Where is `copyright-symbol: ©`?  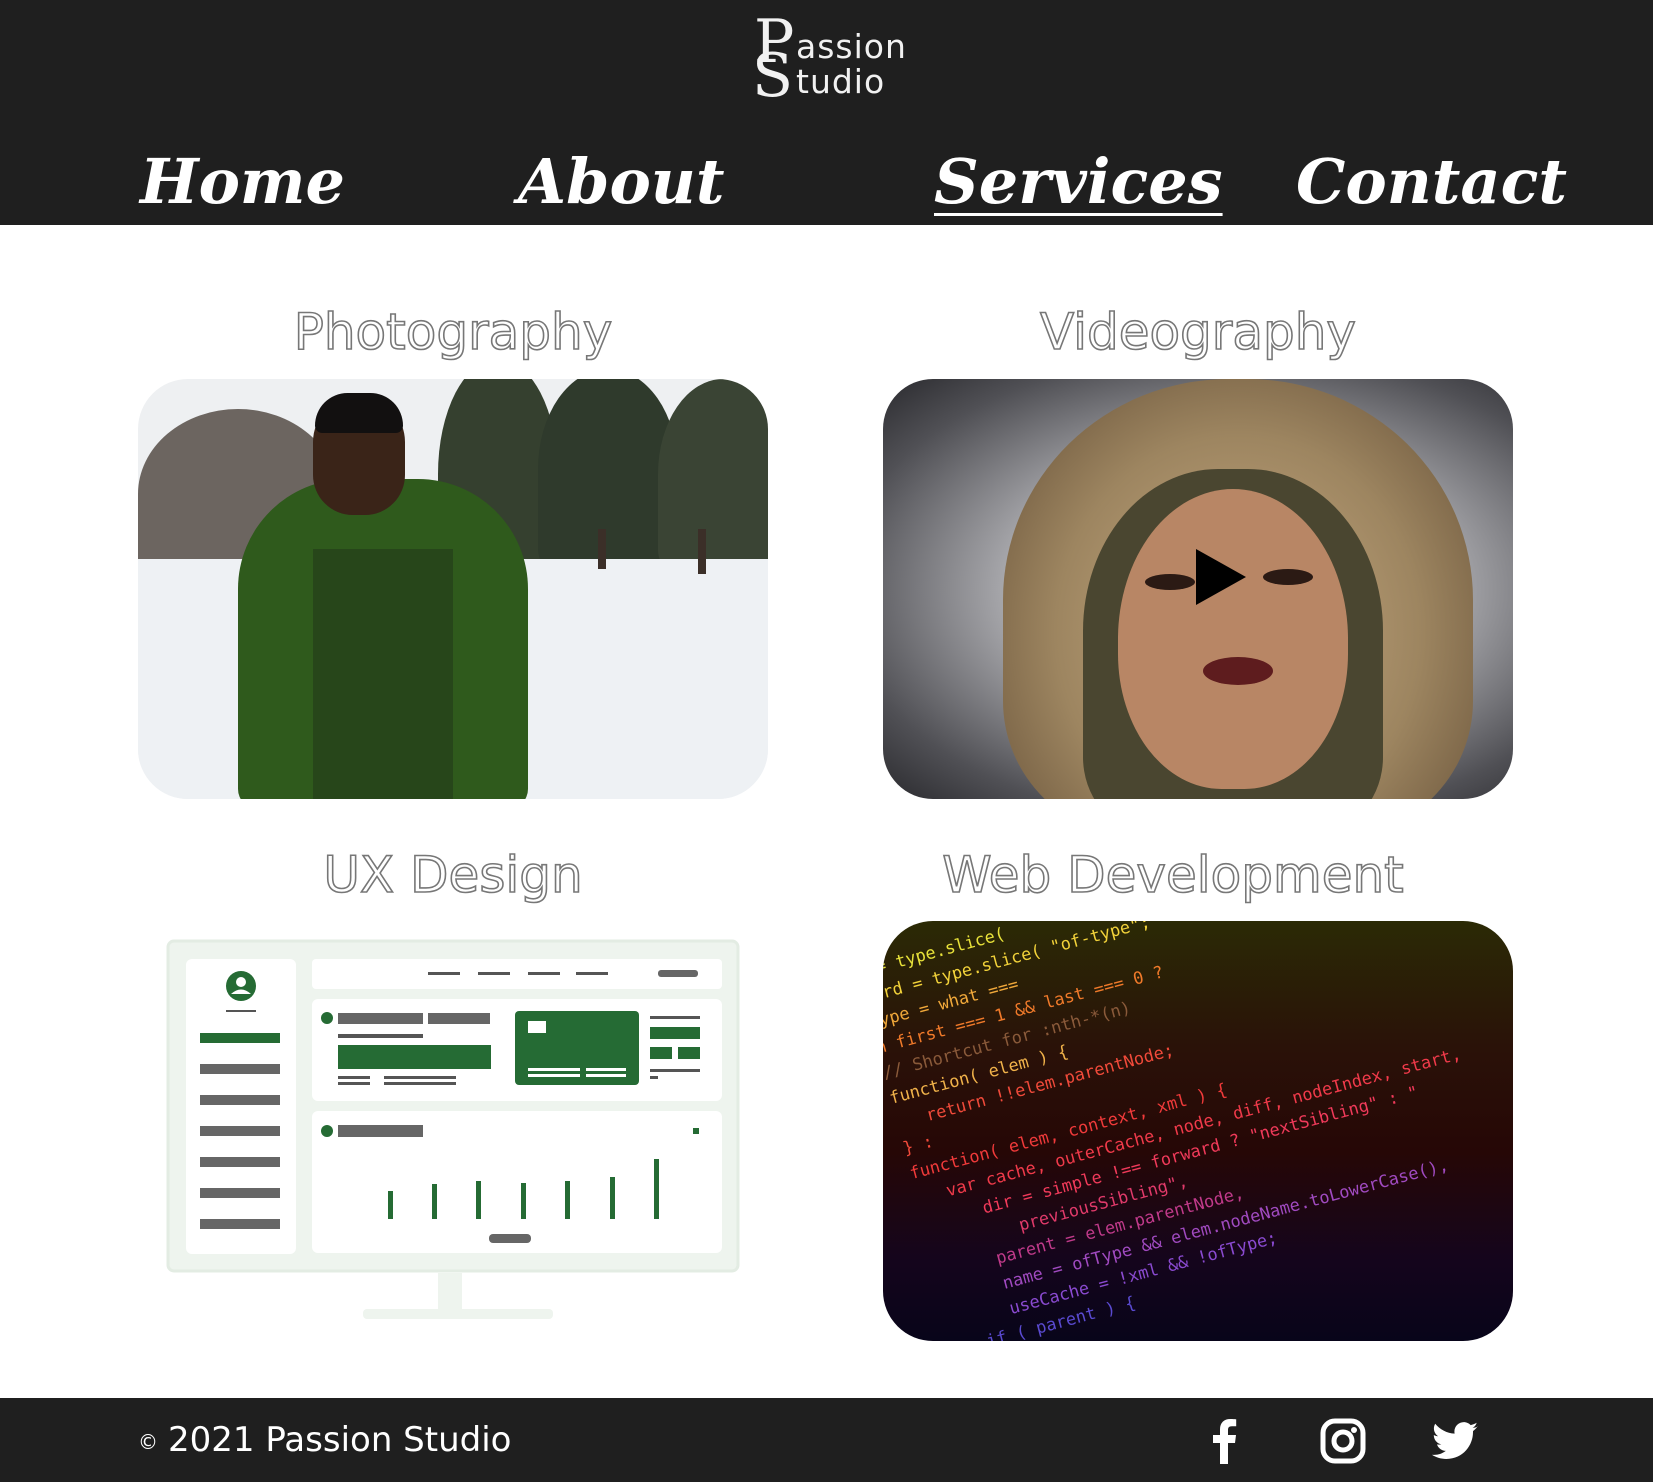 copyright-symbol: © is located at coordinates (148, 1441).